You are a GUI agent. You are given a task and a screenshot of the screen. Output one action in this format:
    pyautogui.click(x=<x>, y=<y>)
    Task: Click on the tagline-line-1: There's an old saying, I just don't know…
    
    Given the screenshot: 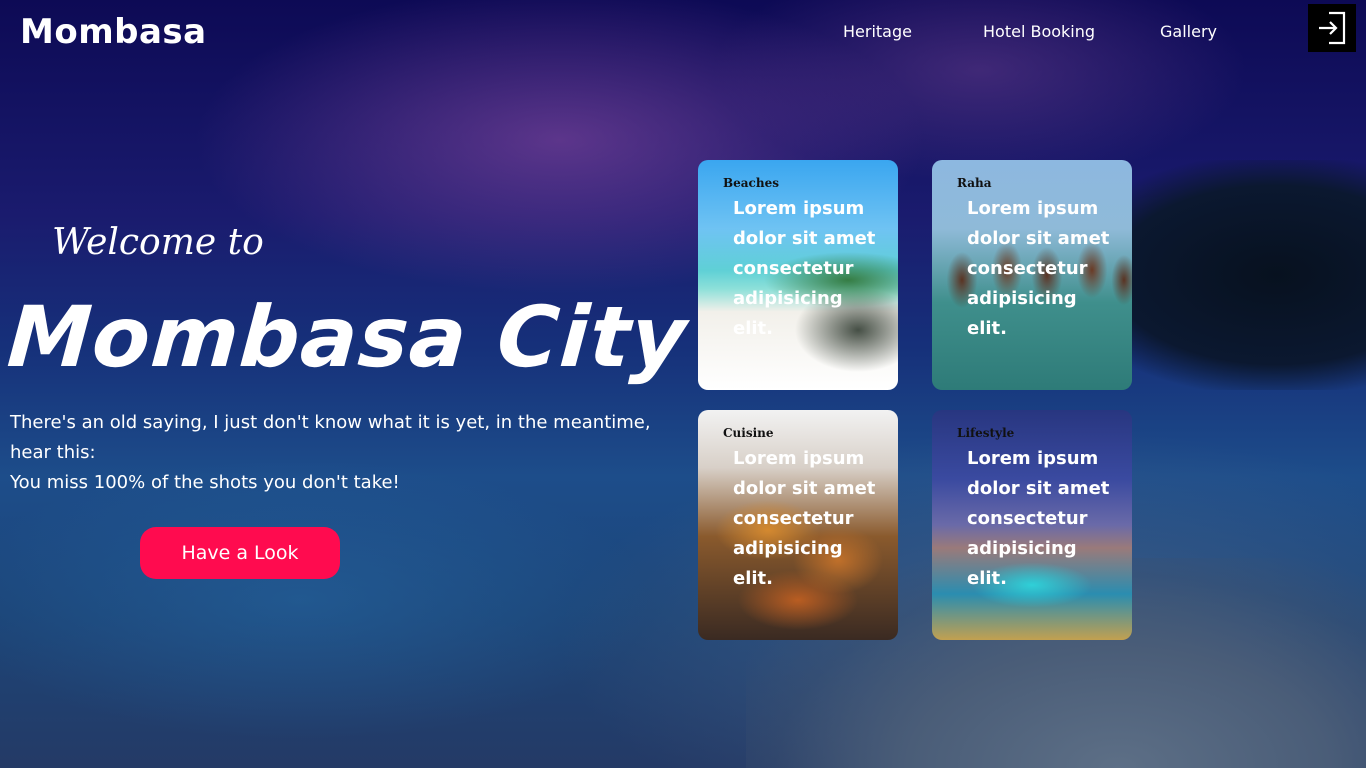 What is the action you would take?
    pyautogui.click(x=330, y=437)
    